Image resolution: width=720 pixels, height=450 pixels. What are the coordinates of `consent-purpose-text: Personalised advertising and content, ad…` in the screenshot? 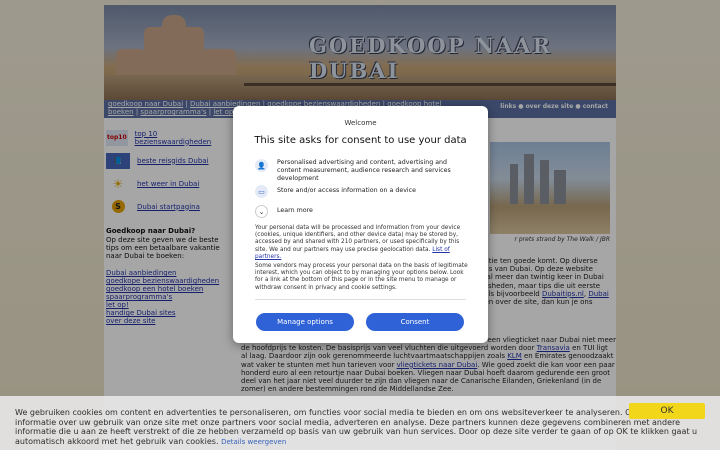 It's located at (364, 170).